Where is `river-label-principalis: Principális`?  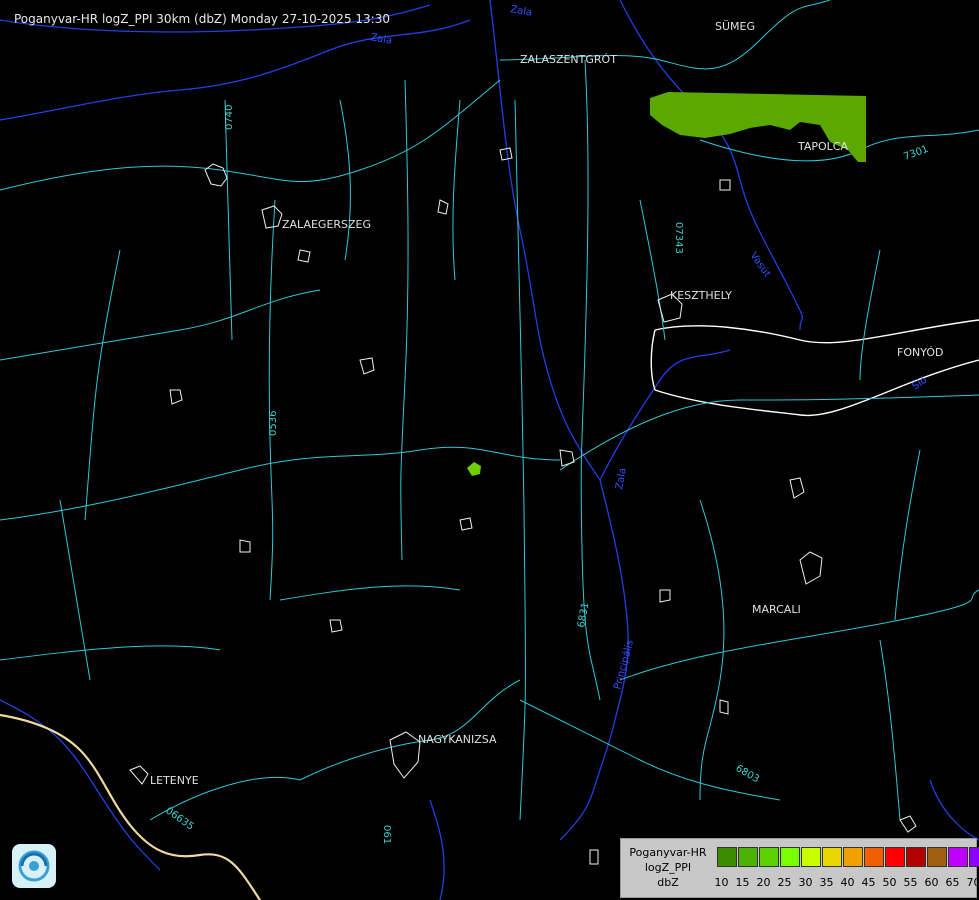 river-label-principalis: Principális is located at coordinates (623, 665).